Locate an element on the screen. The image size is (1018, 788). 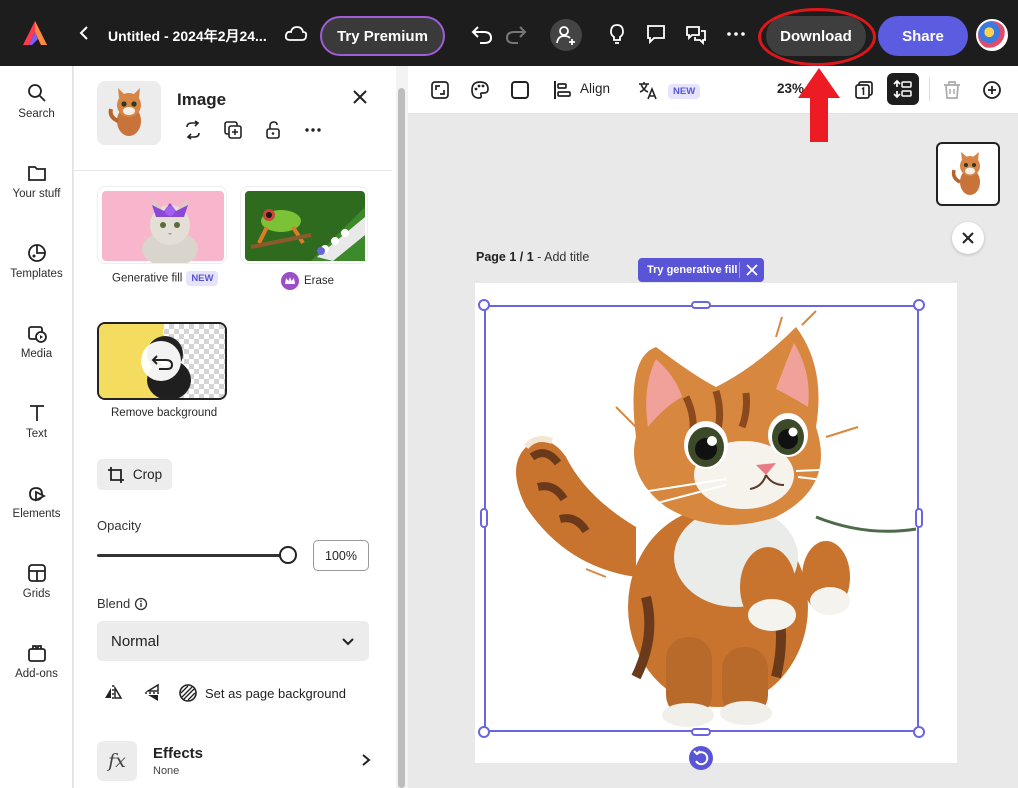
panel-title: Image is located at coordinates (202, 99).